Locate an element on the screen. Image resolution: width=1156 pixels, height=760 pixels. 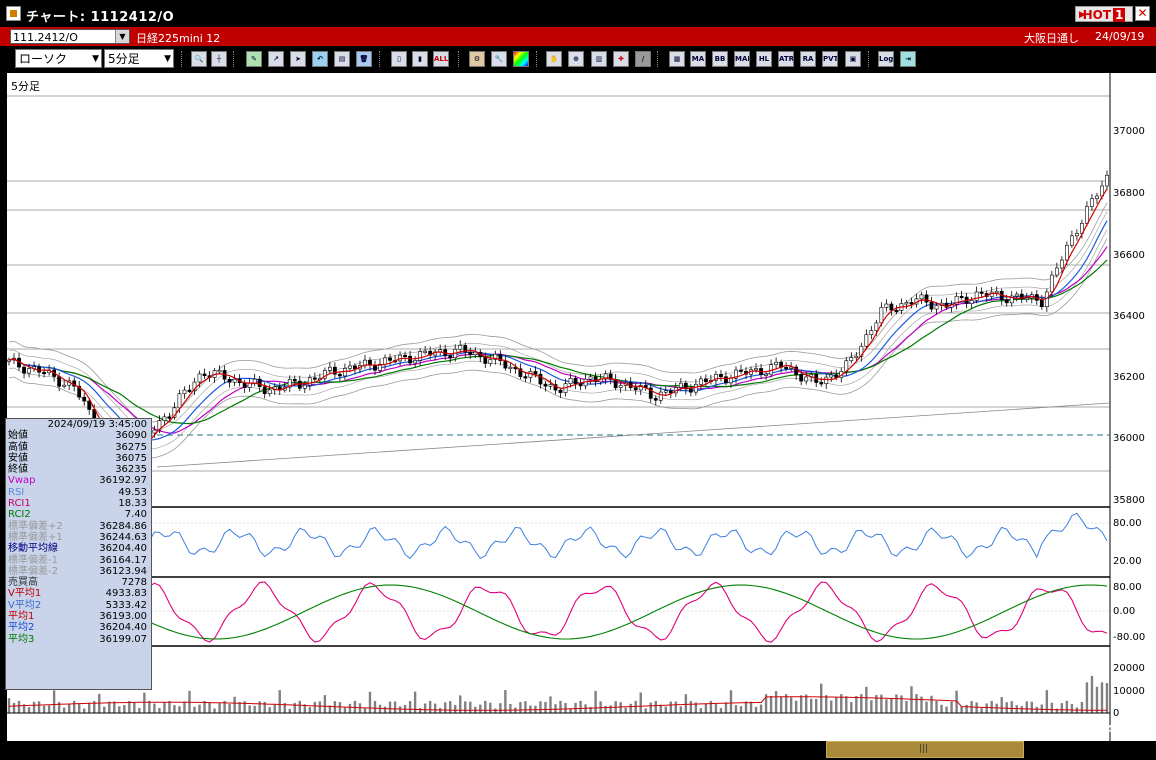
zoom-chart-icon: ⊕ is located at coordinates (576, 59).